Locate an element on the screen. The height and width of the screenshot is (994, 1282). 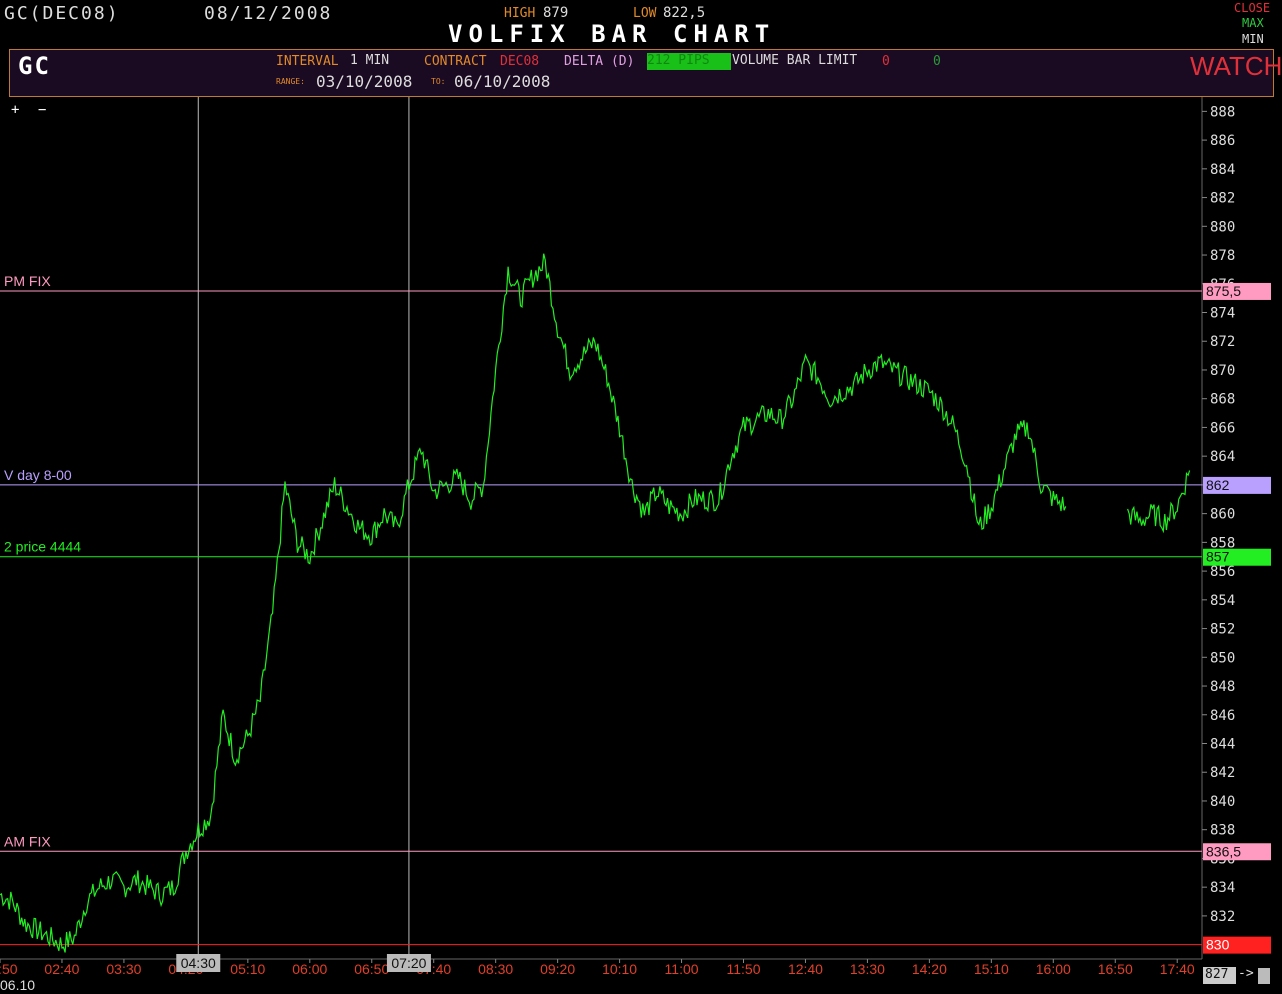
y-tick-label: 888 is located at coordinates (1222, 112).